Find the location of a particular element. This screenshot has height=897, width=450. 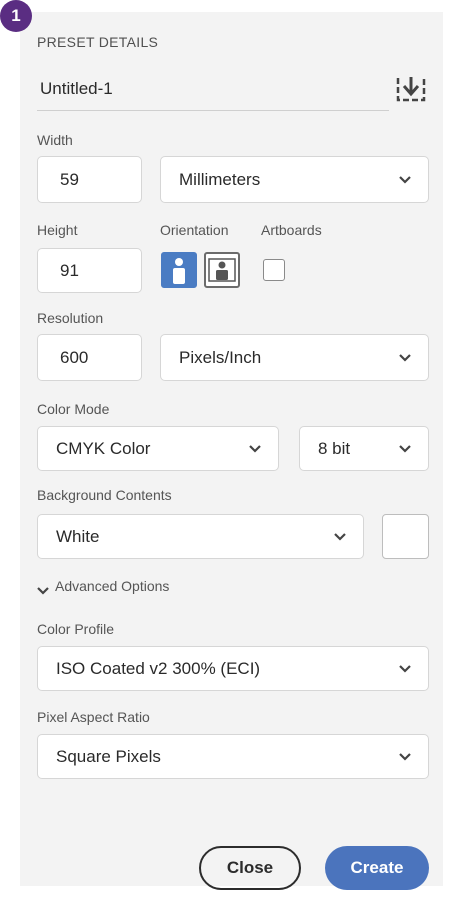

save-preset-icon is located at coordinates (411, 89).